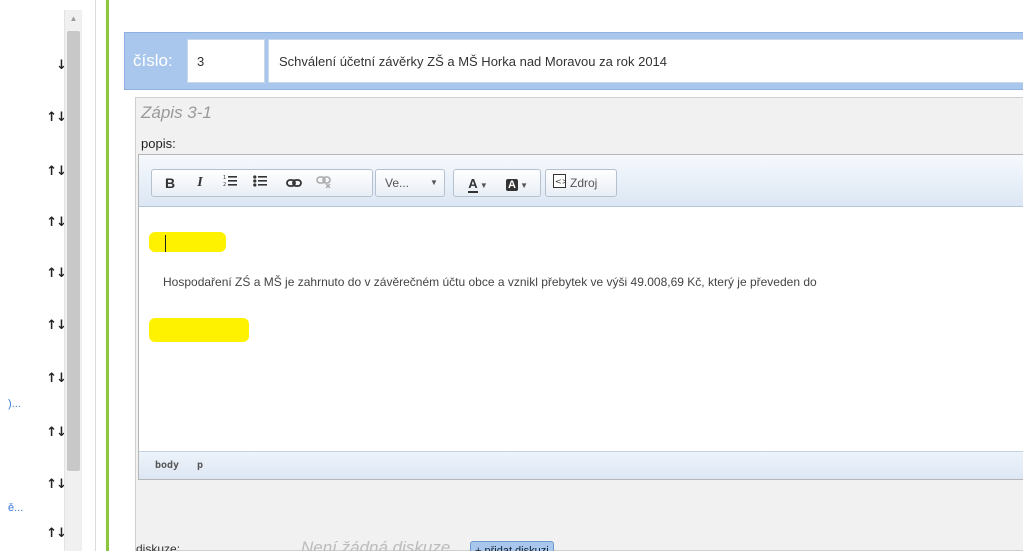  I want to click on format-group: B I 12, so click(262, 183).